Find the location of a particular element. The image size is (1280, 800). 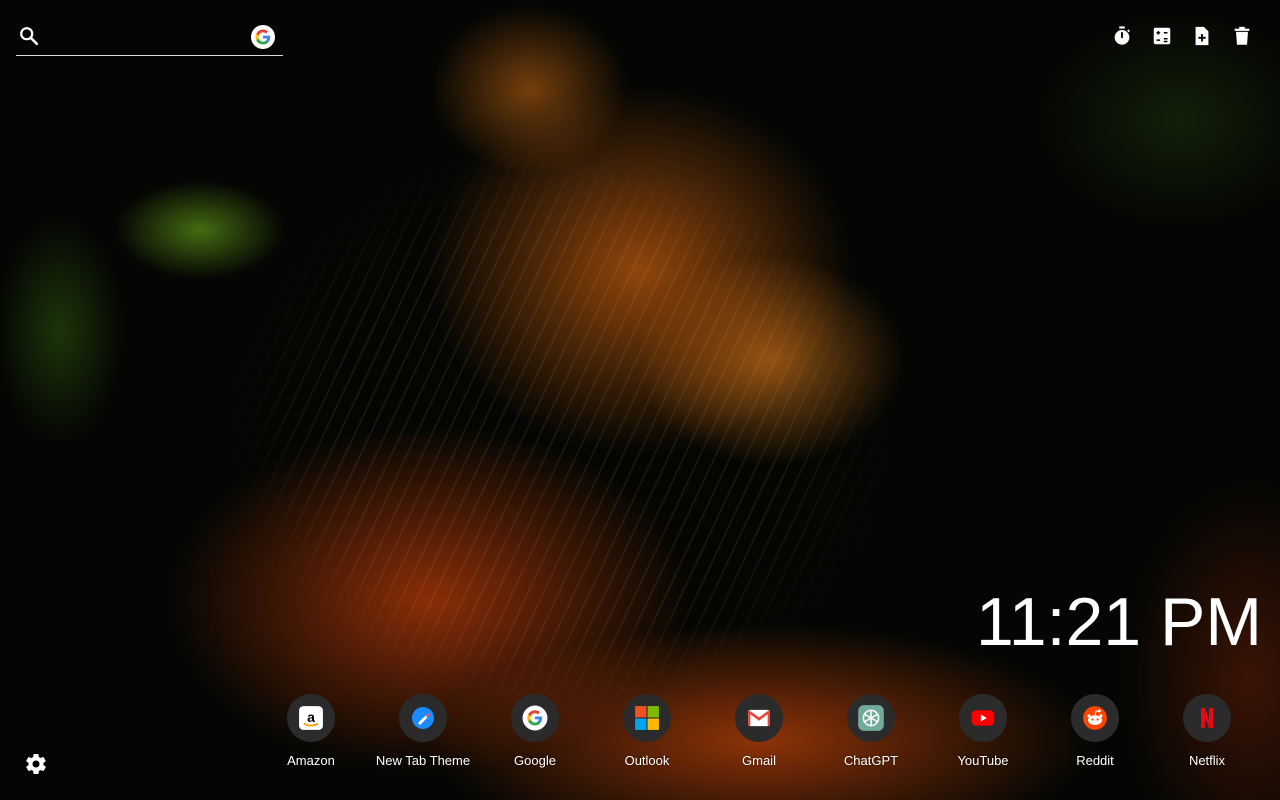

shortcut-label: Netflix is located at coordinates (1207, 760).